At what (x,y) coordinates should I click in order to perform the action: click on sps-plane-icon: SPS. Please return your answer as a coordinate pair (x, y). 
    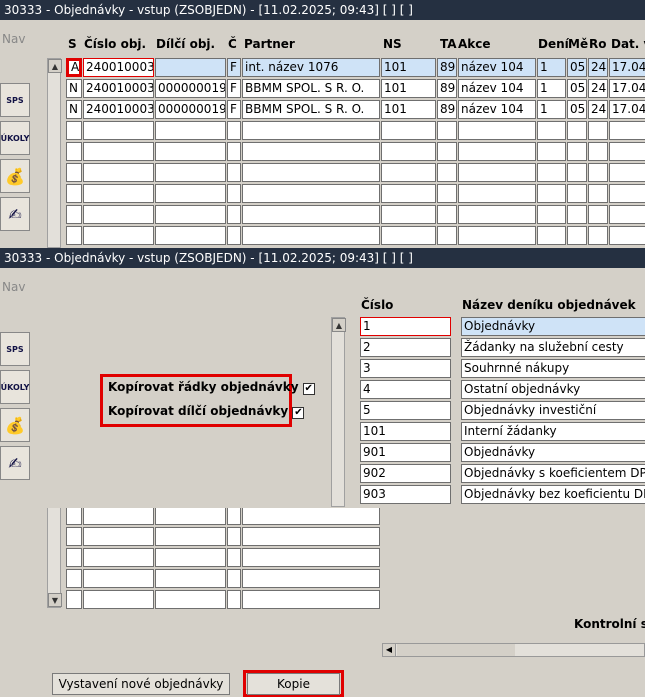
    Looking at the image, I should click on (15, 349).